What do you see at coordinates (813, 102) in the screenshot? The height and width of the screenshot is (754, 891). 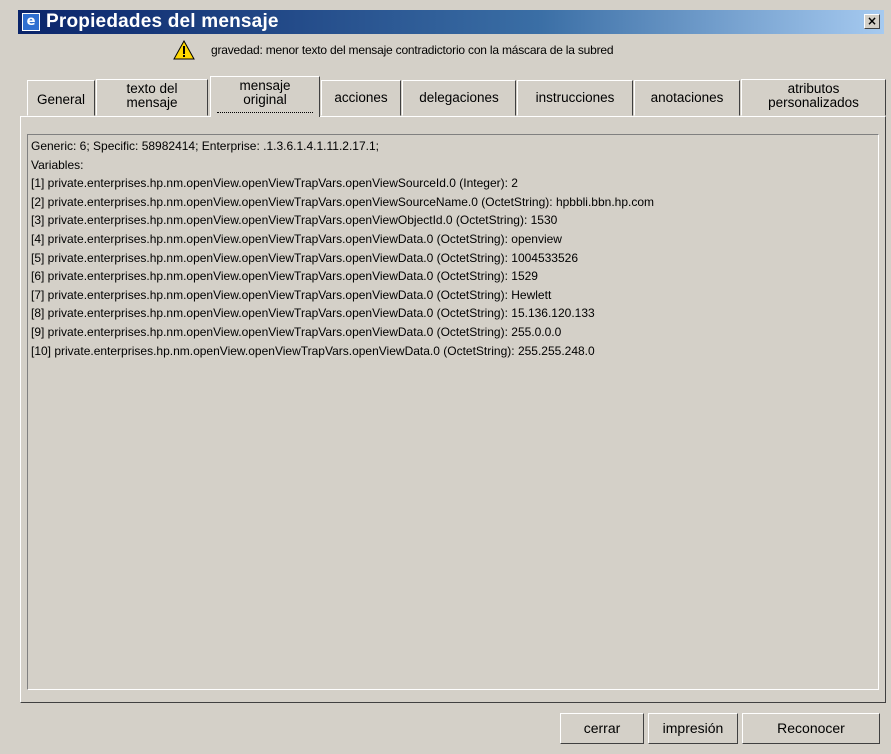 I see `tab-label-line2: personalizados` at bounding box center [813, 102].